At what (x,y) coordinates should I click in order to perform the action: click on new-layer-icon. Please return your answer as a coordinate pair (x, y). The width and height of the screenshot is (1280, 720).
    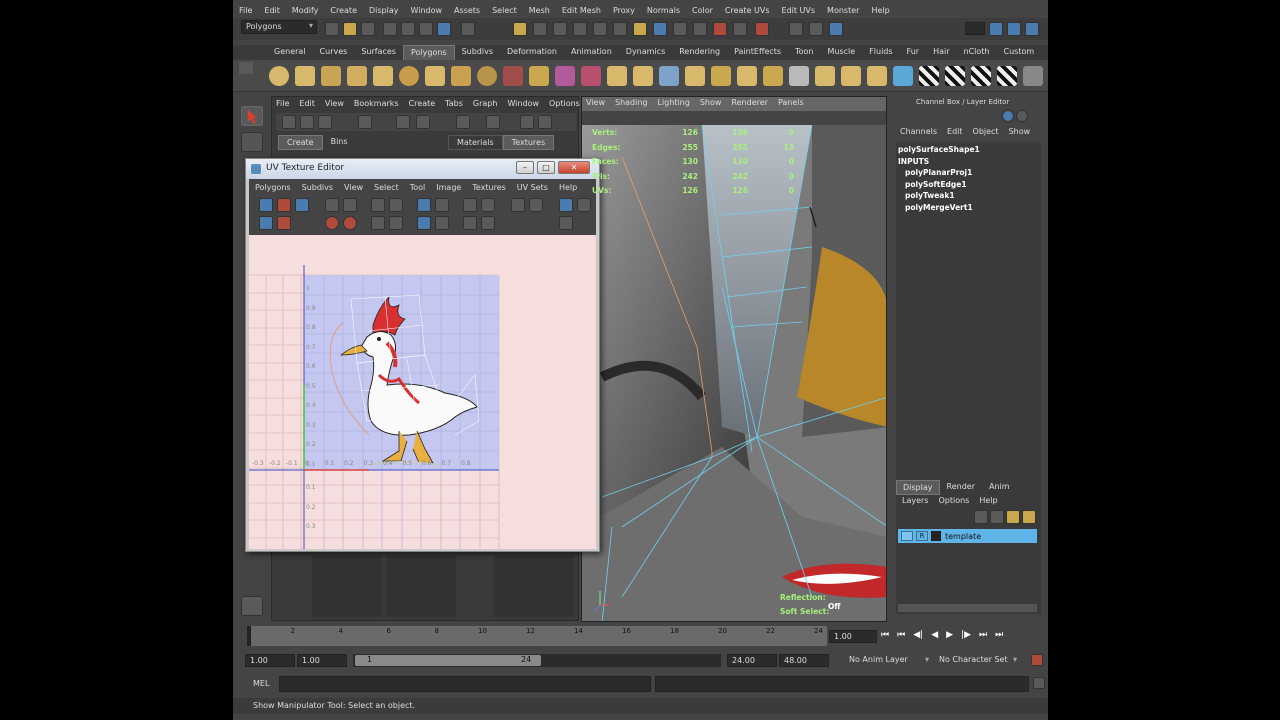
    Looking at the image, I should click on (981, 517).